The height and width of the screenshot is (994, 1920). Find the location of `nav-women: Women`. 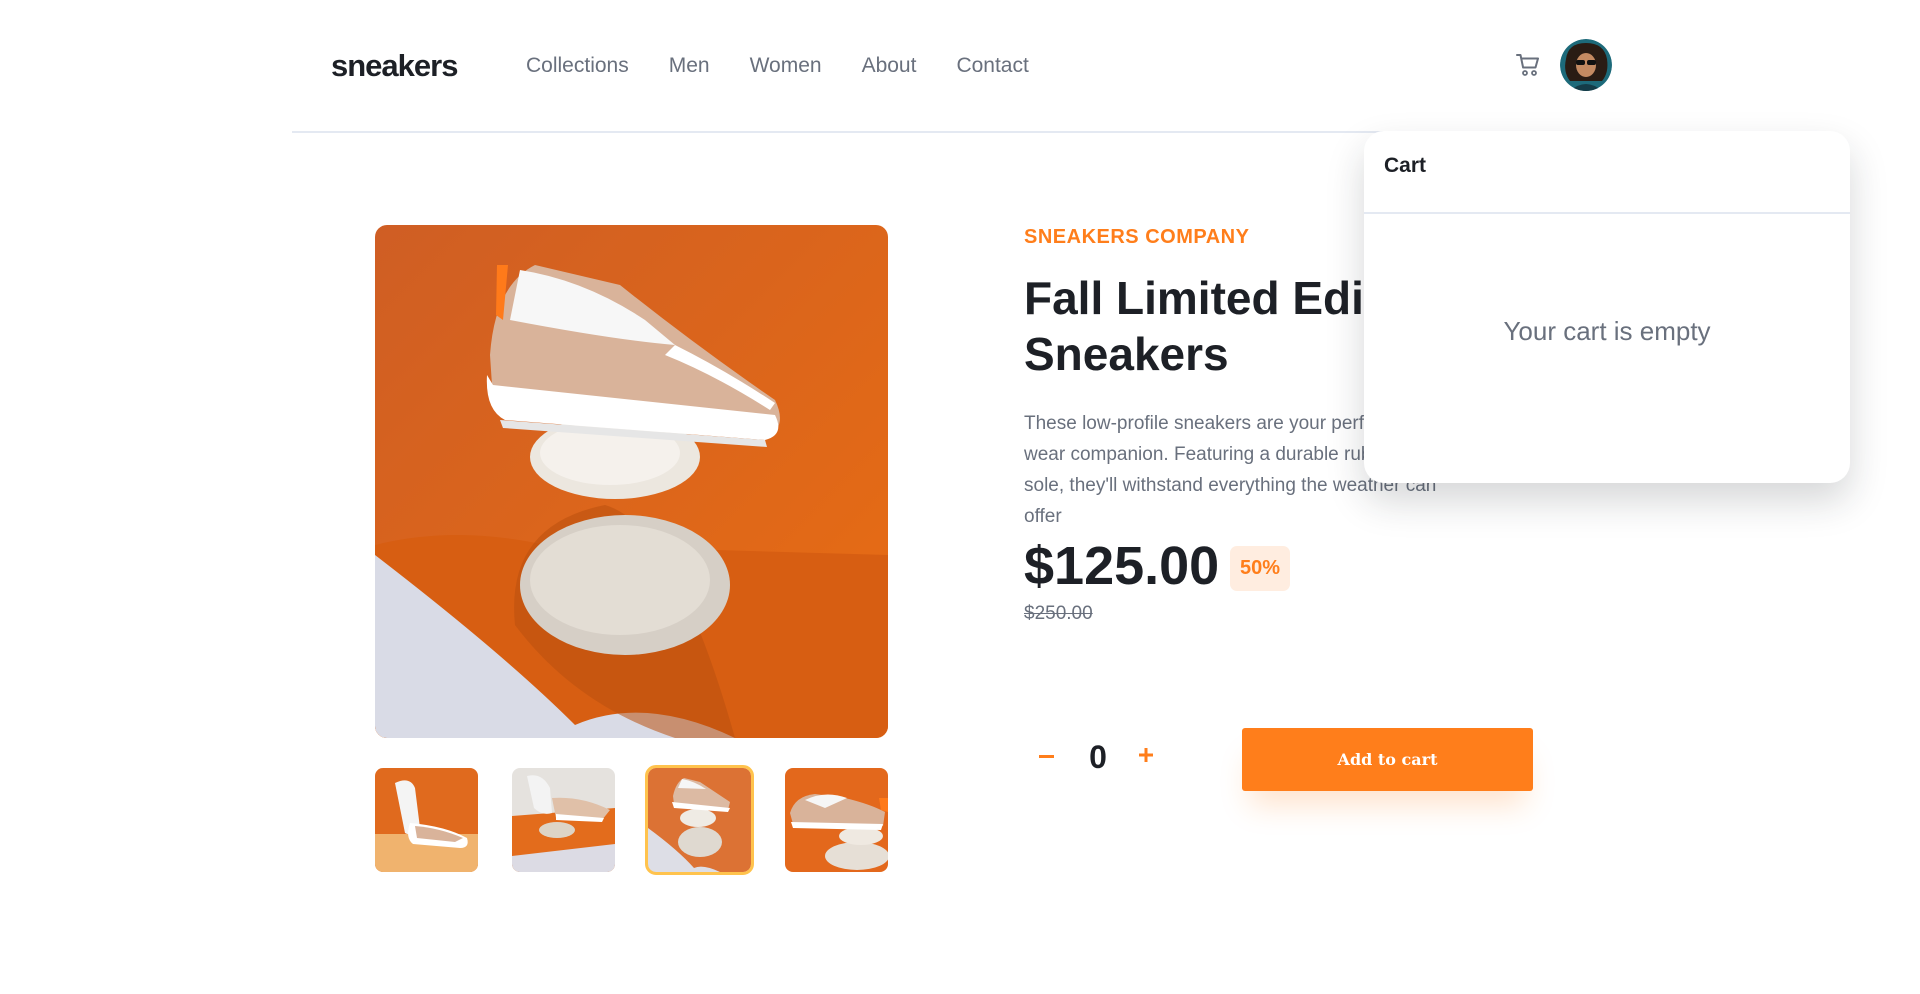

nav-women: Women is located at coordinates (786, 66).